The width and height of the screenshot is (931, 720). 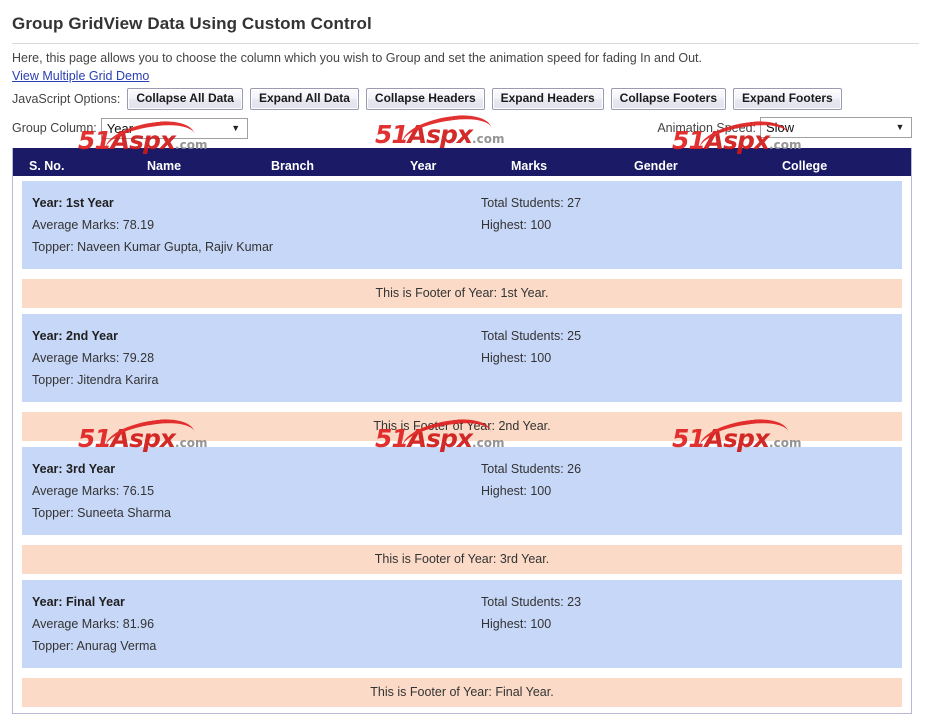 I want to click on expand-footers-button: Expand Footers, so click(x=787, y=99).